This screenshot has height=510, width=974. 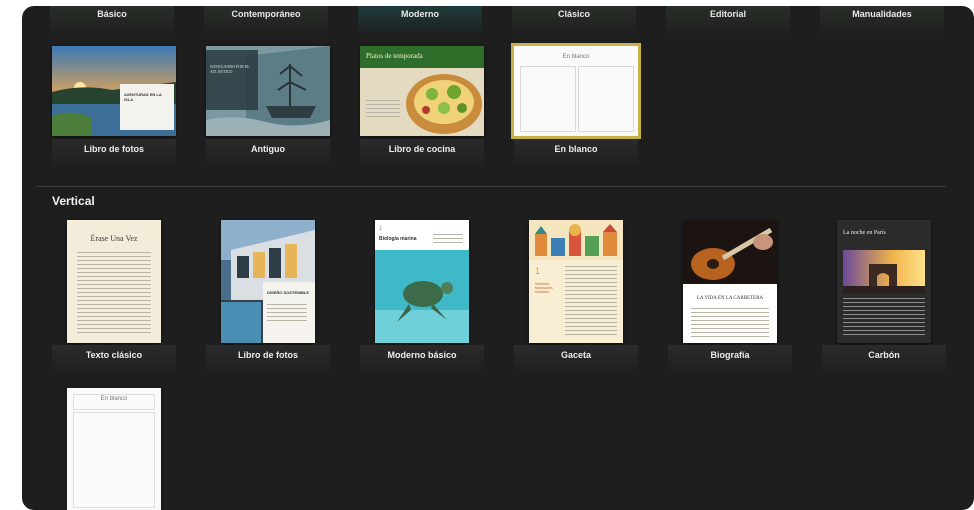 I want to click on template-crafts: Manualidades, so click(x=882, y=21).